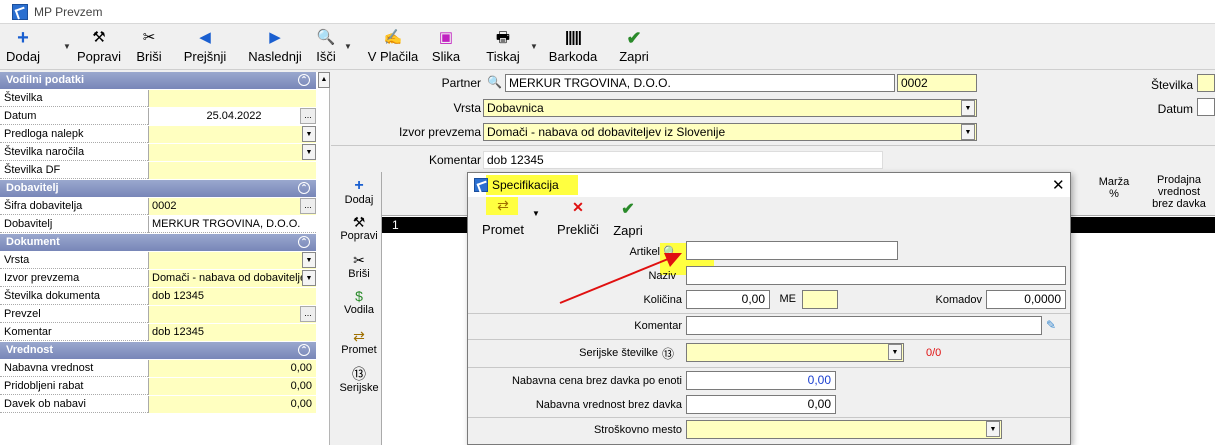  I want to click on serijske-button: ⑬ Serijske, so click(359, 380).